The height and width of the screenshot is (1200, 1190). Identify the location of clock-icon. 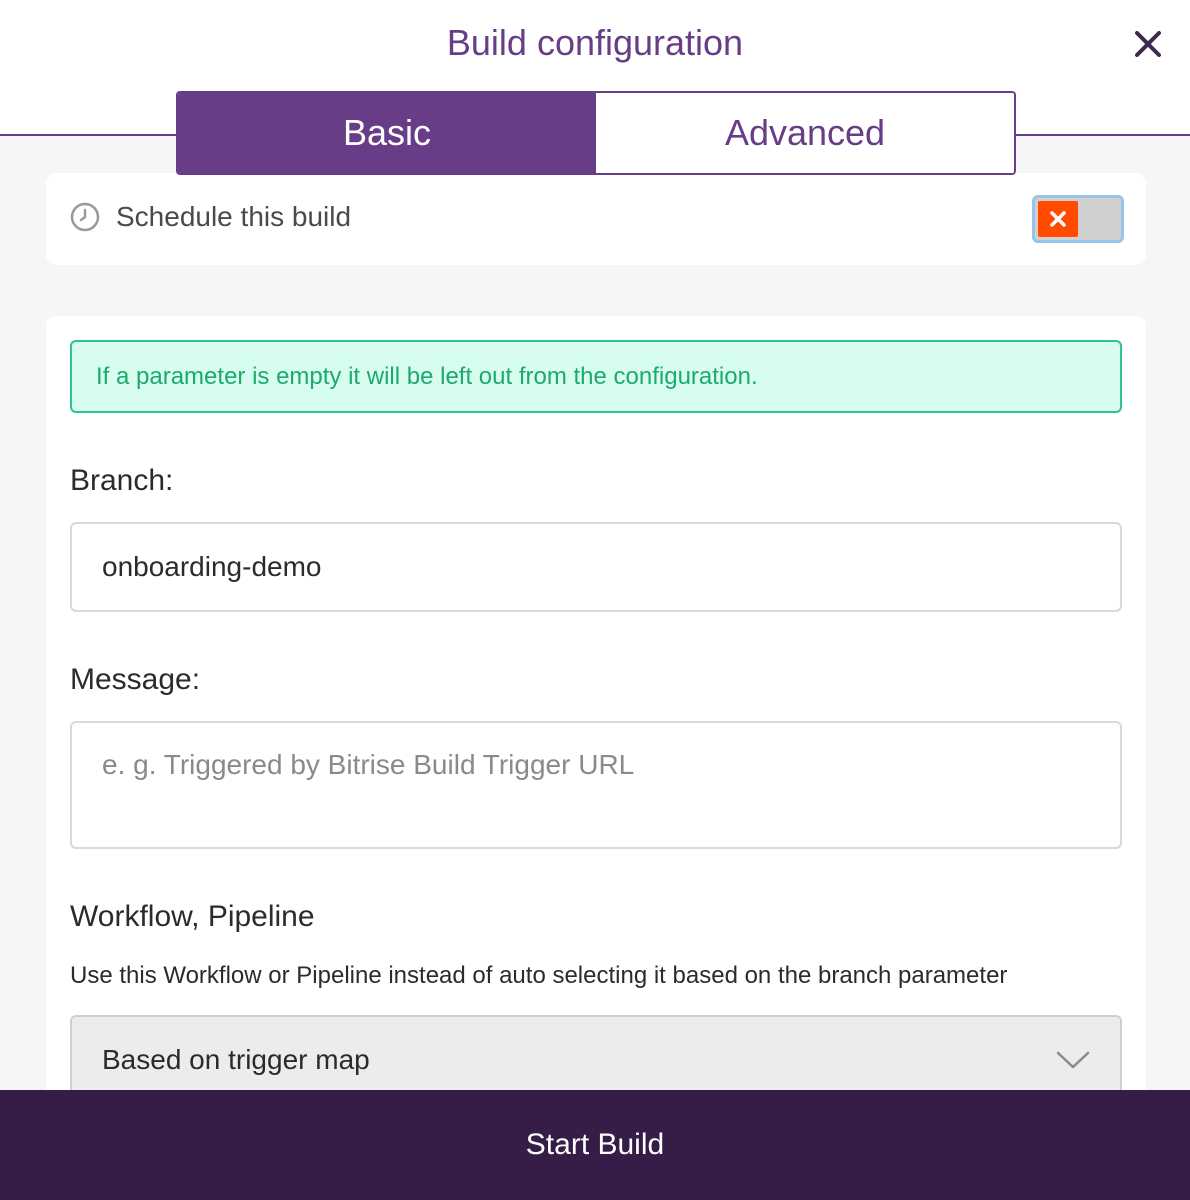
(85, 217).